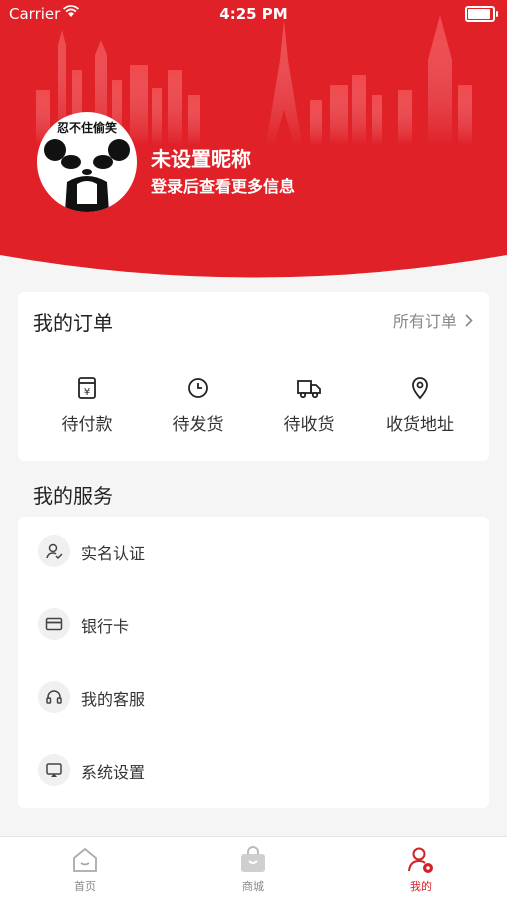 This screenshot has height=901, width=507. What do you see at coordinates (198, 425) in the screenshot?
I see `order-item-label: 待发货` at bounding box center [198, 425].